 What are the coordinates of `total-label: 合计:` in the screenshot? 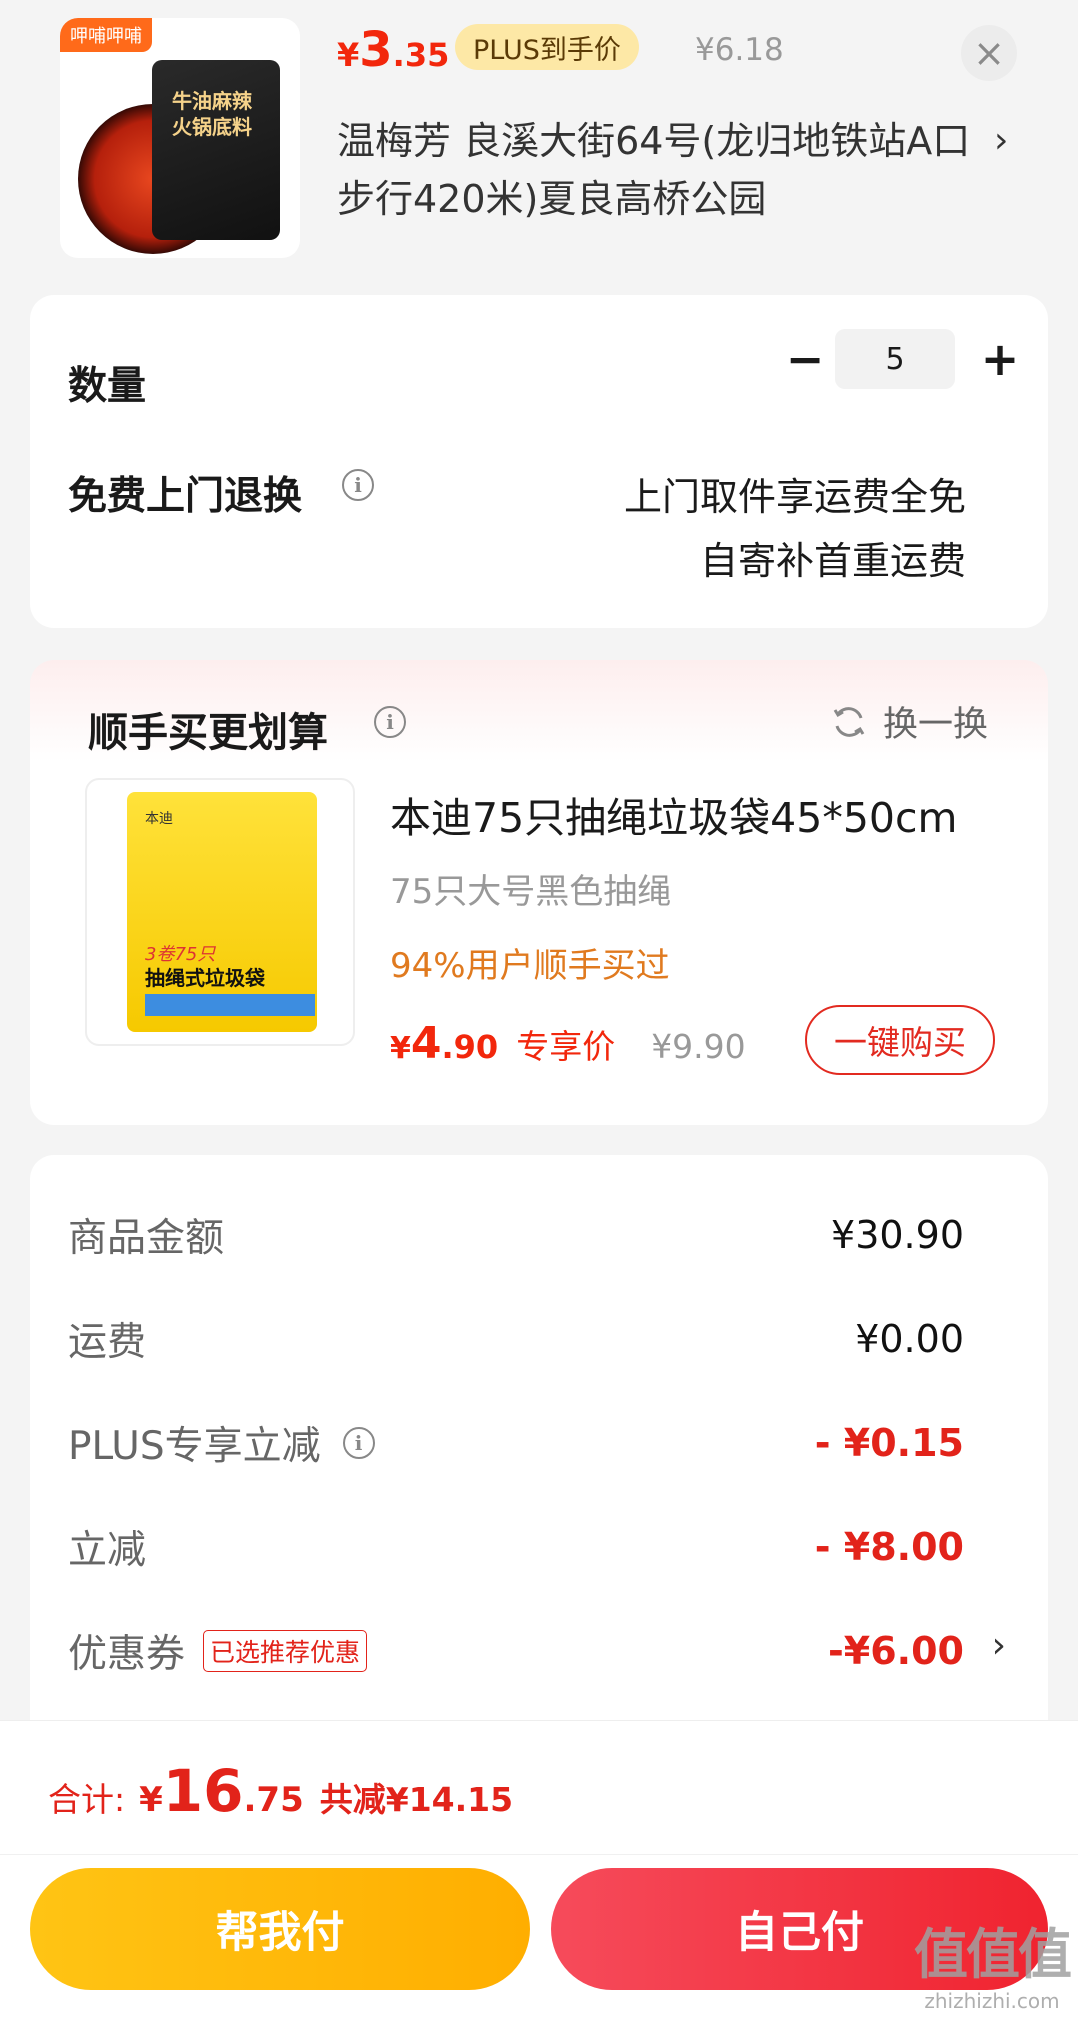 It's located at (87, 1799).